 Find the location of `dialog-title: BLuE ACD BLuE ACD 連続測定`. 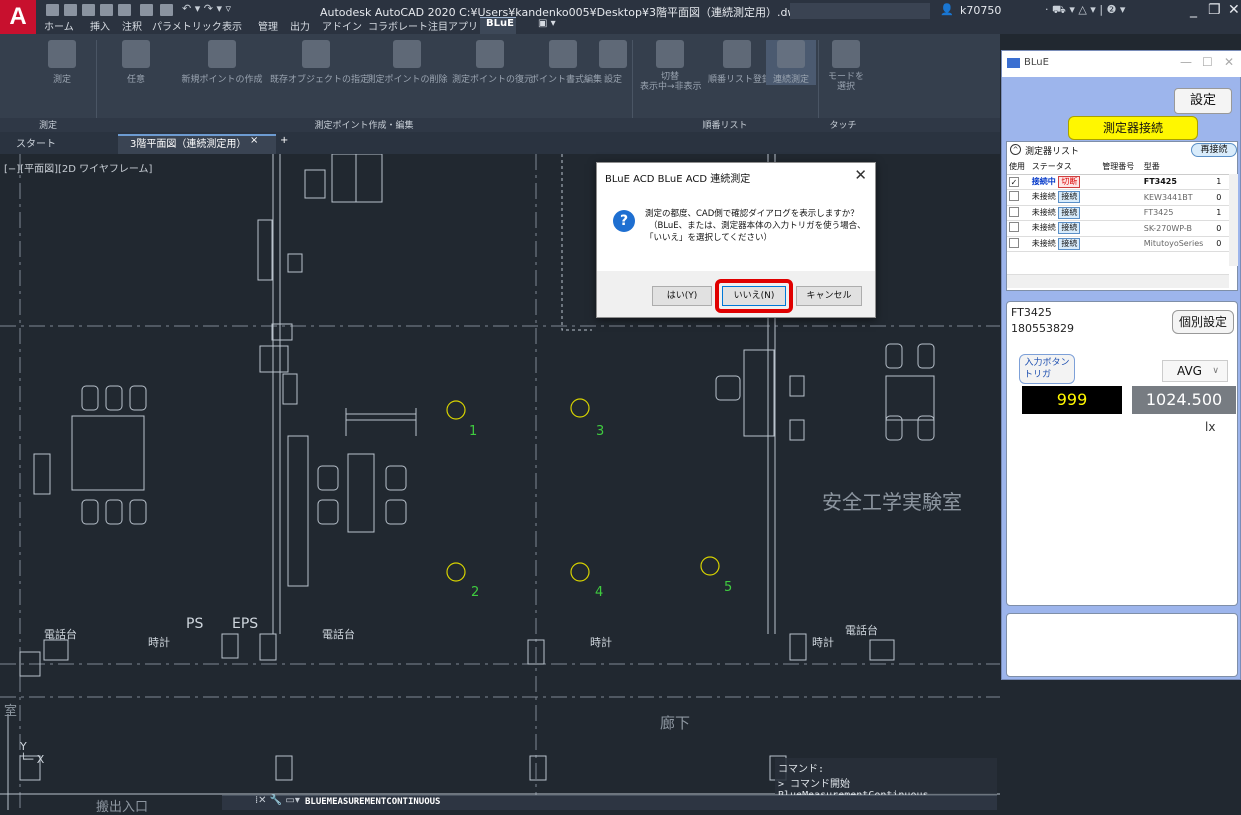

dialog-title: BLuE ACD BLuE ACD 連続測定 is located at coordinates (678, 179).